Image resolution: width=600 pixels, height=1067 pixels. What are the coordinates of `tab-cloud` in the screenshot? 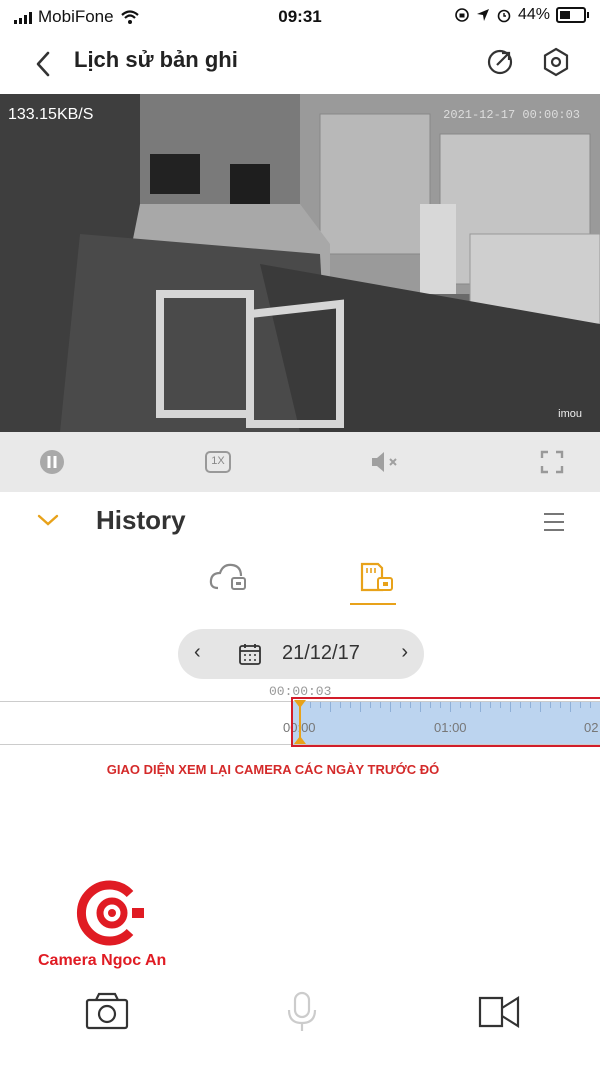 It's located at (229, 578).